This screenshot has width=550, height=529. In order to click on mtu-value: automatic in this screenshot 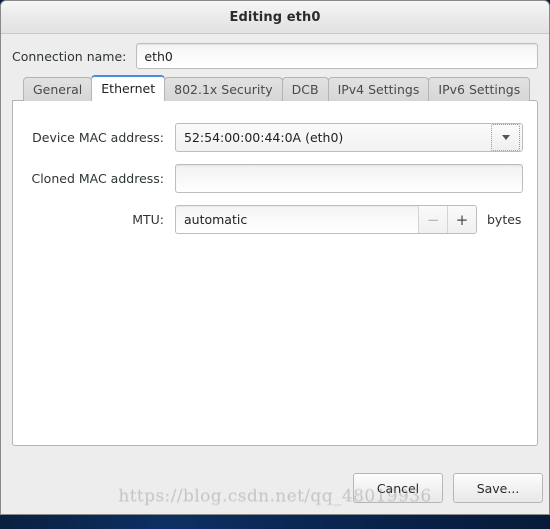, I will do `click(216, 219)`.